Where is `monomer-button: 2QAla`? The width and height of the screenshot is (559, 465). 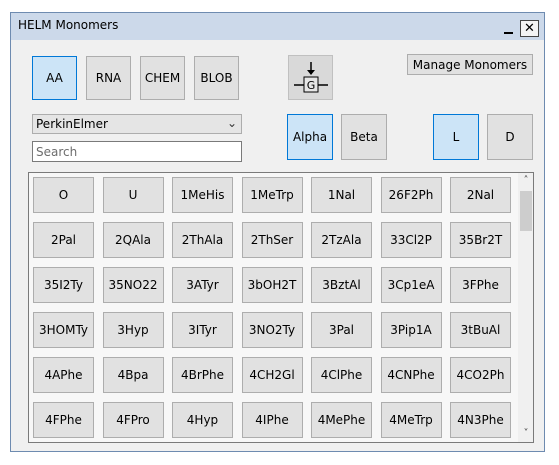
monomer-button: 2QAla is located at coordinates (133, 240).